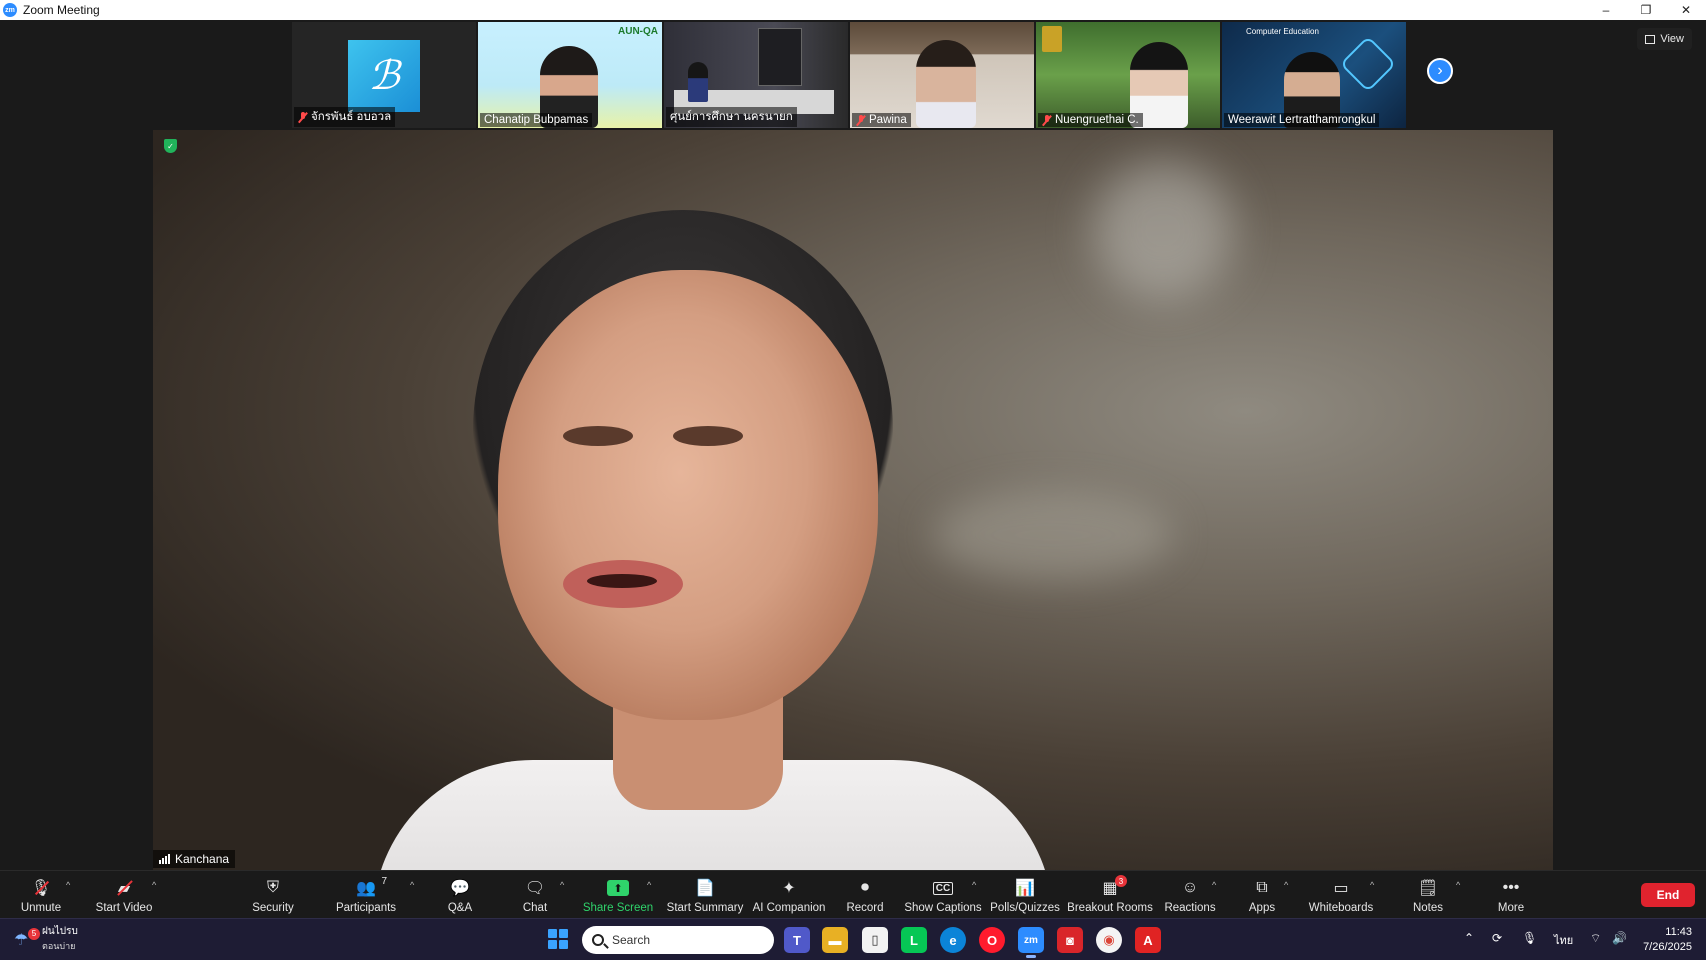  I want to click on record-button: ⏺ Record, so click(865, 895).